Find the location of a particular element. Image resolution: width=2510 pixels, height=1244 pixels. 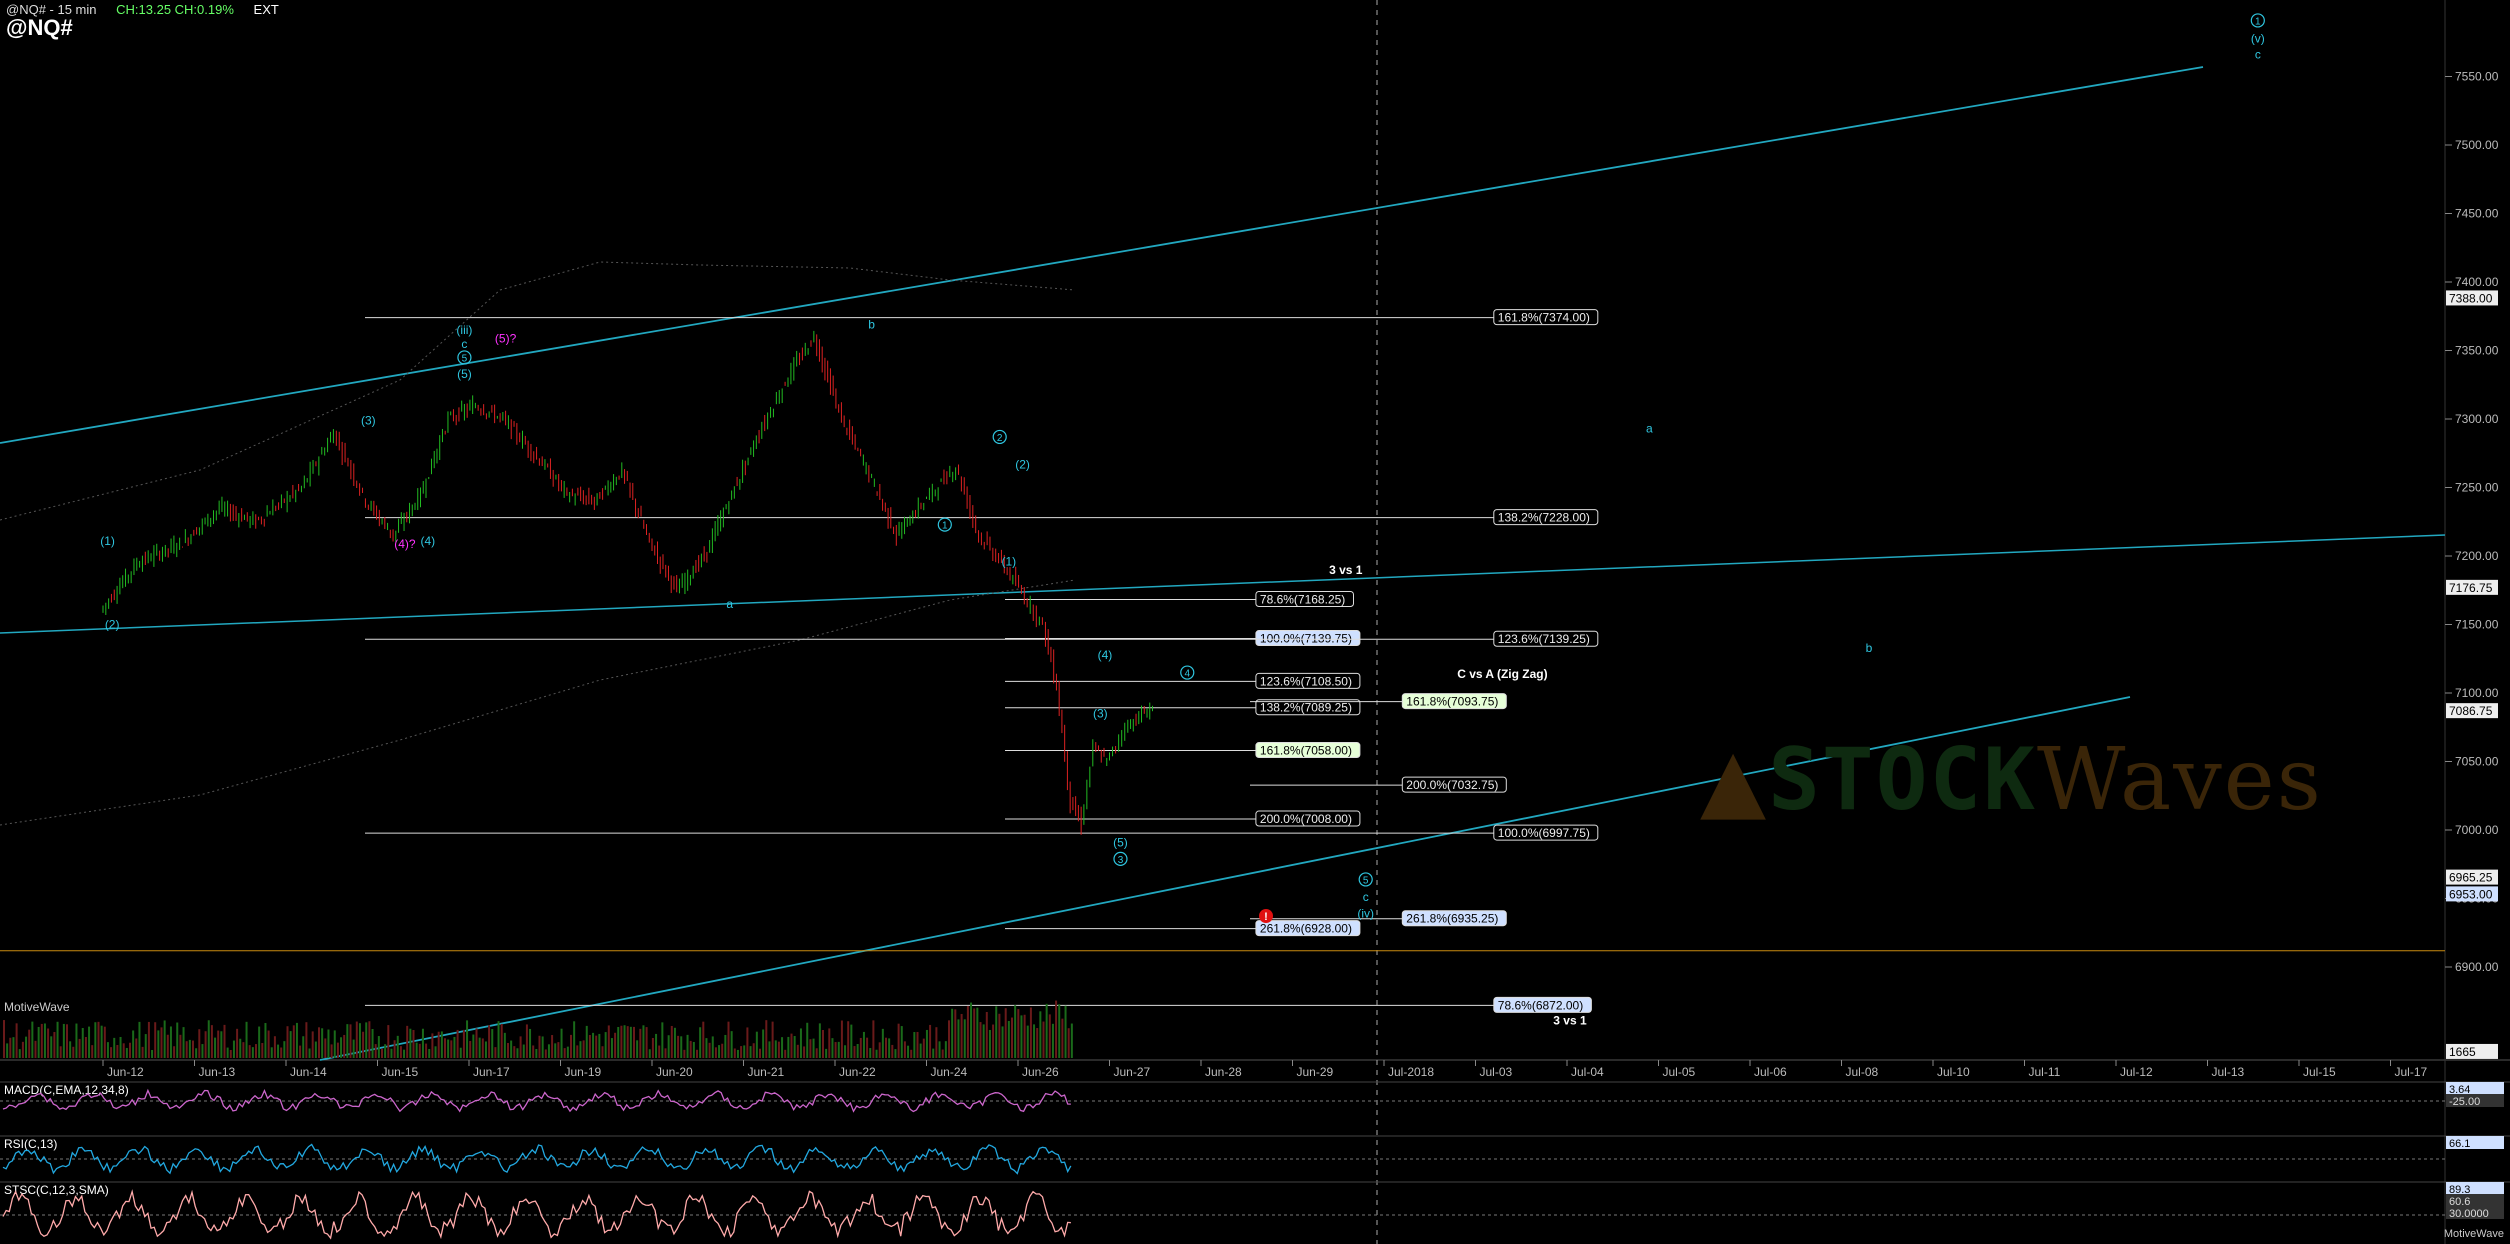

x-axis-tick-label: Jun-12 is located at coordinates (125, 1072).